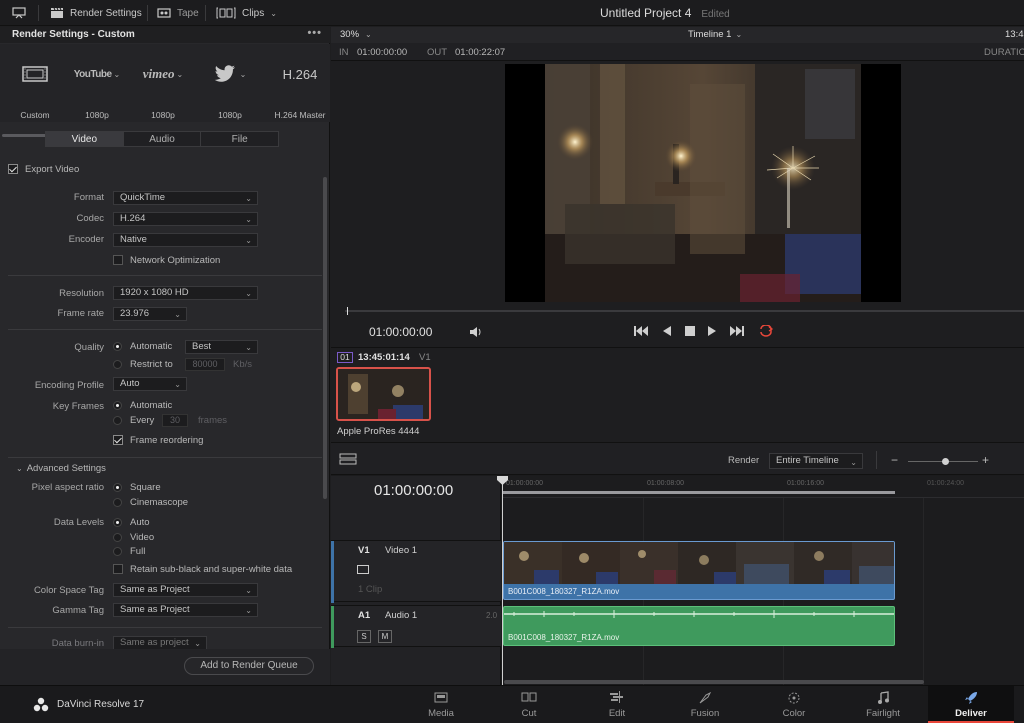 The width and height of the screenshot is (1024, 723). I want to click on network-optimization-checkbox, so click(118, 260).